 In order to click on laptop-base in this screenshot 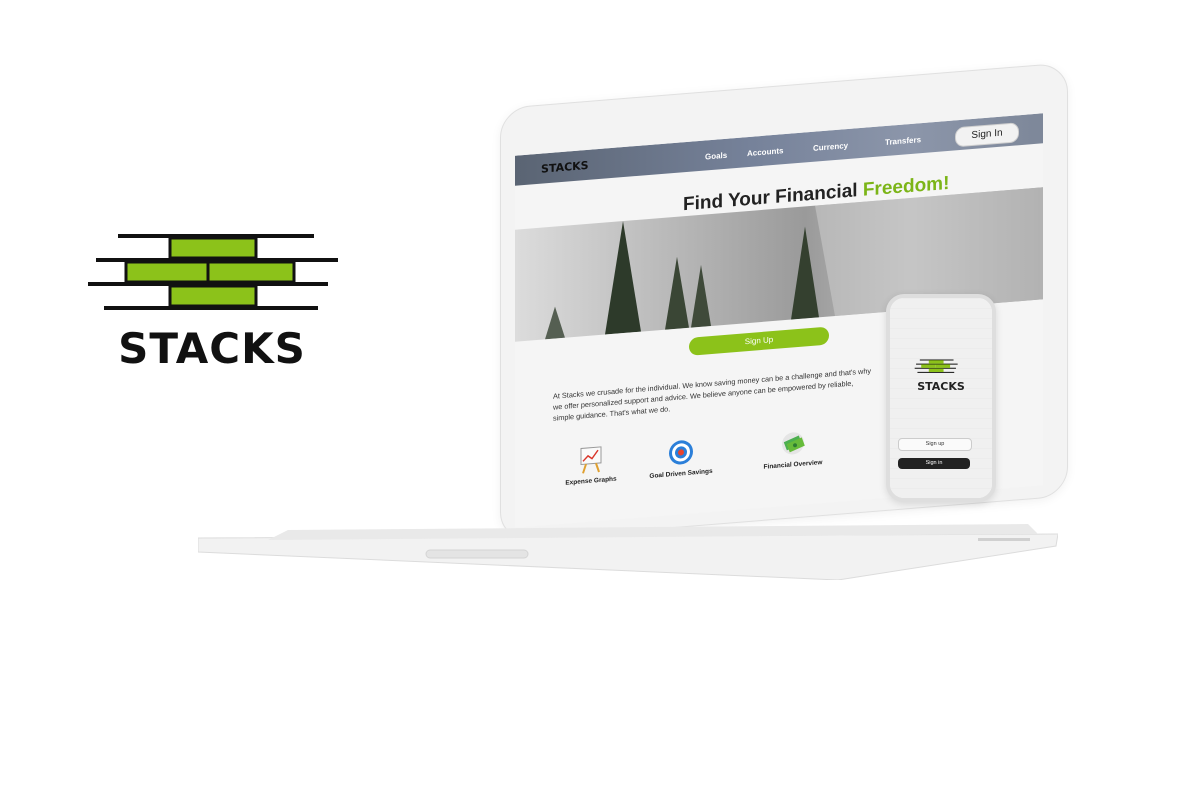, I will do `click(628, 552)`.